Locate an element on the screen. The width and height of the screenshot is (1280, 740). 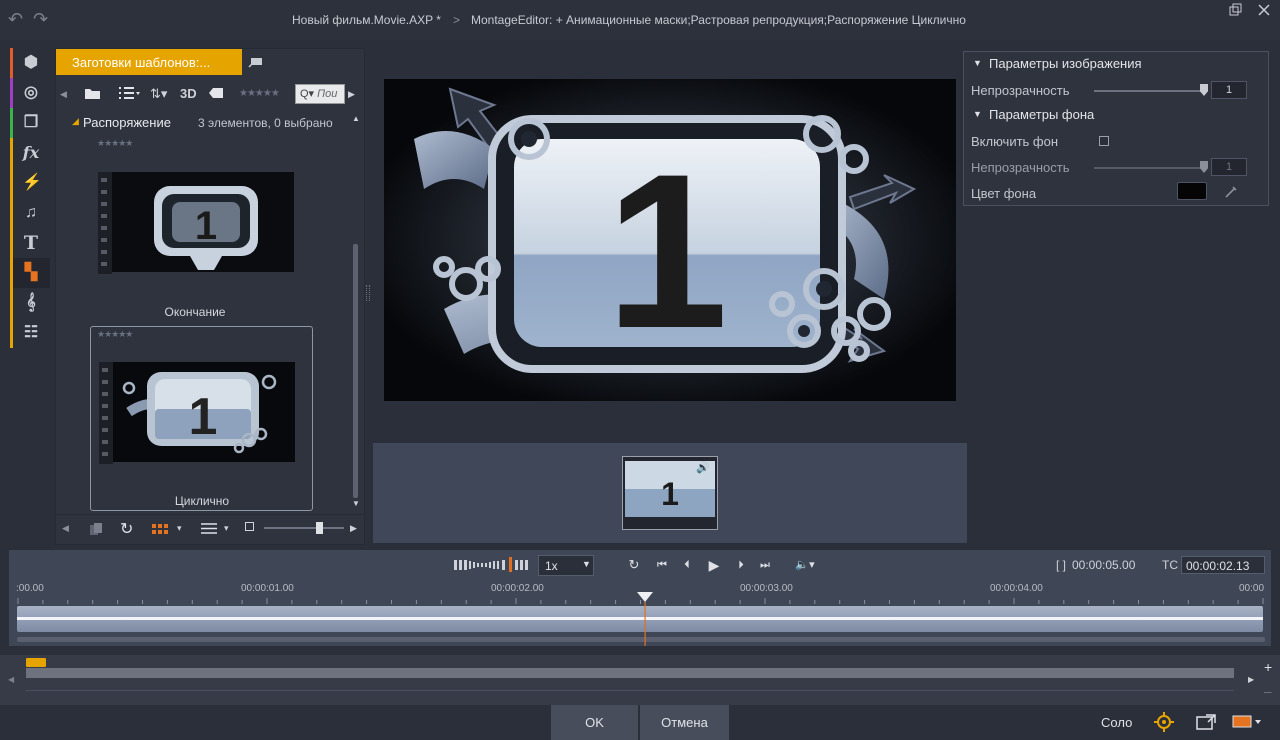
ok-button: OK is located at coordinates (594, 722).